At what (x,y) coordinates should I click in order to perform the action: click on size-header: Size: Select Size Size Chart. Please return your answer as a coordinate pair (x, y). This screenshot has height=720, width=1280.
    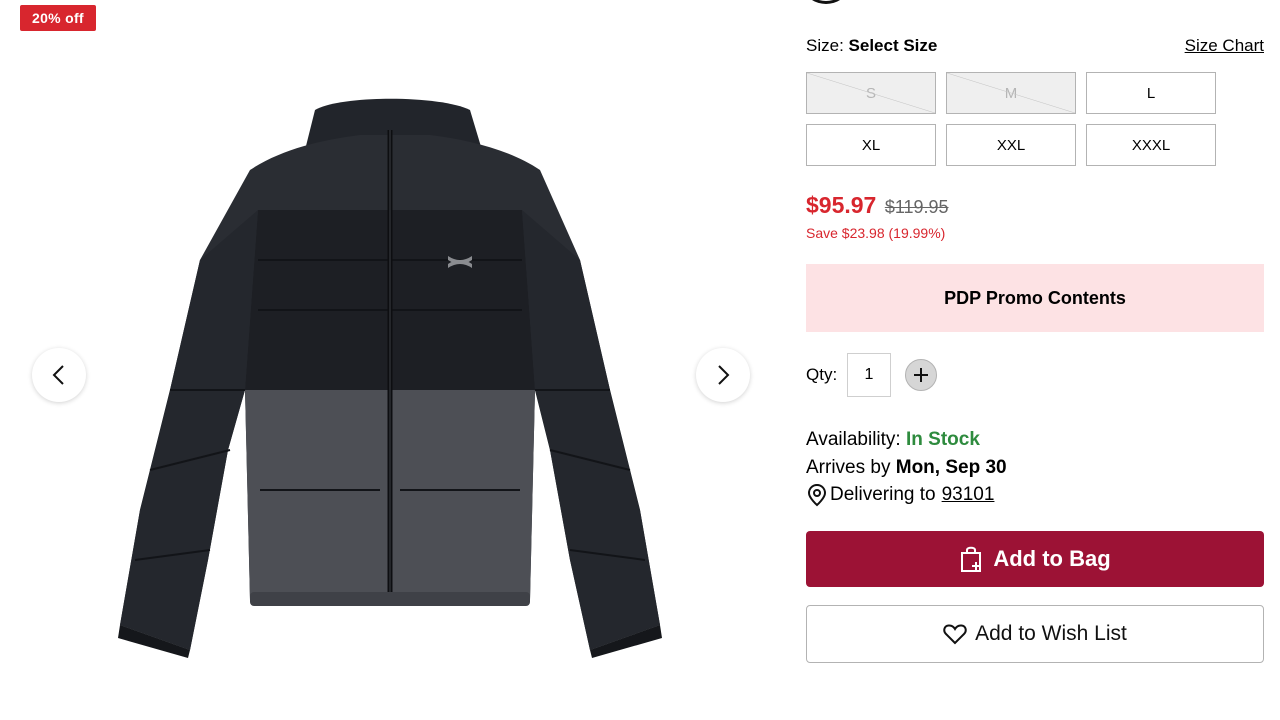
    Looking at the image, I should click on (1035, 46).